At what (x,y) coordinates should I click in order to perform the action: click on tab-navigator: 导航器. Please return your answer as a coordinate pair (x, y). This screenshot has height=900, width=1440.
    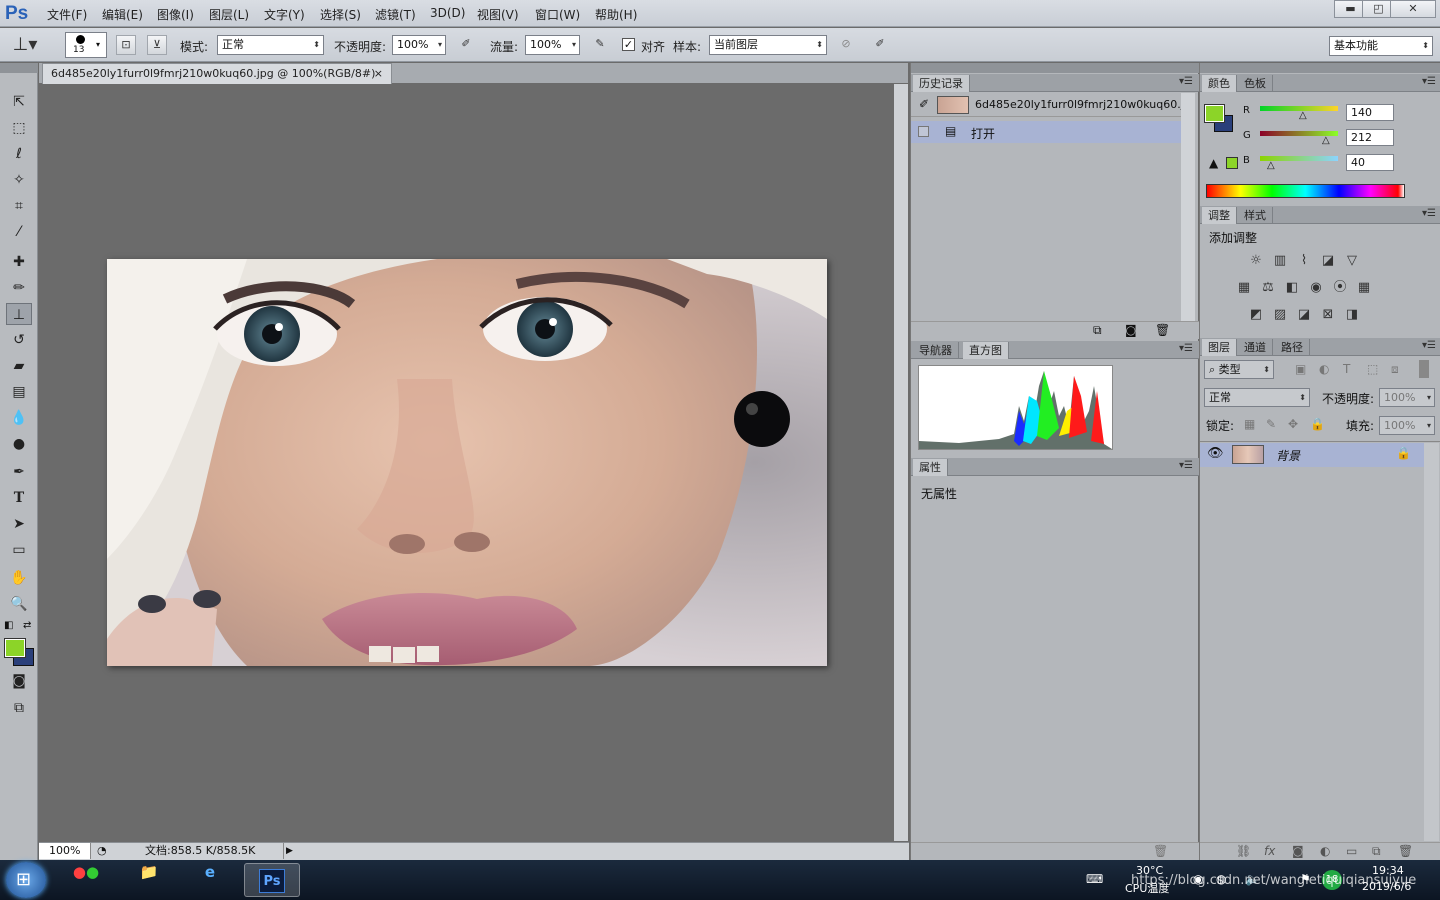
    Looking at the image, I should click on (936, 350).